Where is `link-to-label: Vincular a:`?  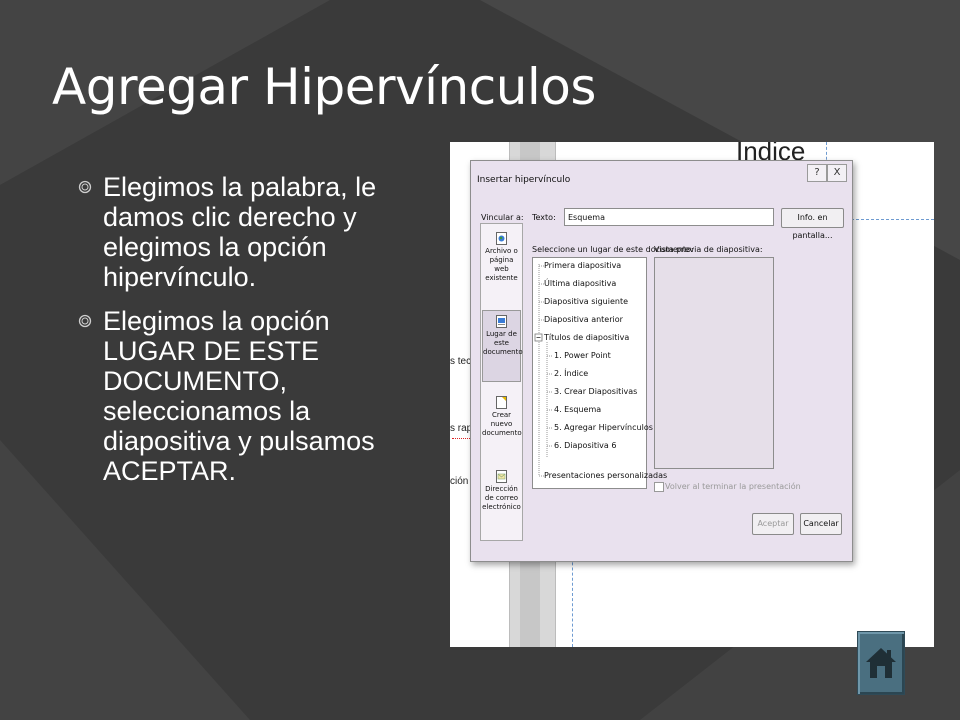
link-to-label: Vincular a: is located at coordinates (502, 217).